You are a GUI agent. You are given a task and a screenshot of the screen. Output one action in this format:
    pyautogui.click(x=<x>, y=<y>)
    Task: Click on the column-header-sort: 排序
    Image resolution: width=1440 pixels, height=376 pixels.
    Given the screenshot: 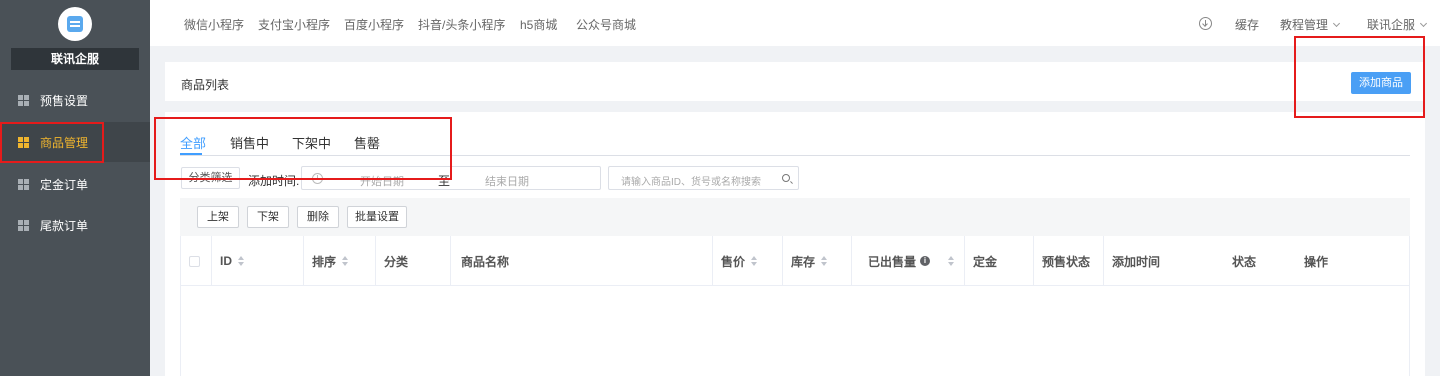 What is the action you would take?
    pyautogui.click(x=340, y=261)
    